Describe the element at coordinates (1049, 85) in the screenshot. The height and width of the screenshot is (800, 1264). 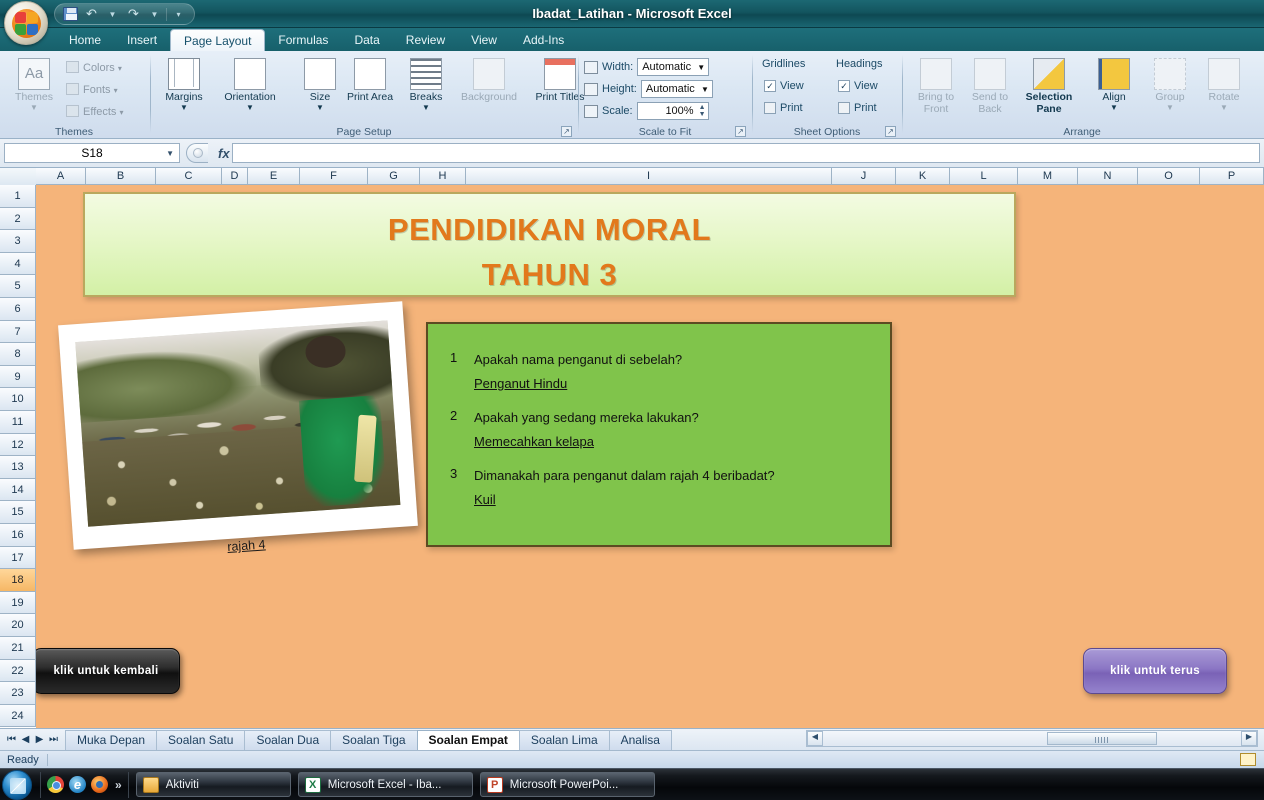
I see `selection-pane-button: Selection Pane` at that location.